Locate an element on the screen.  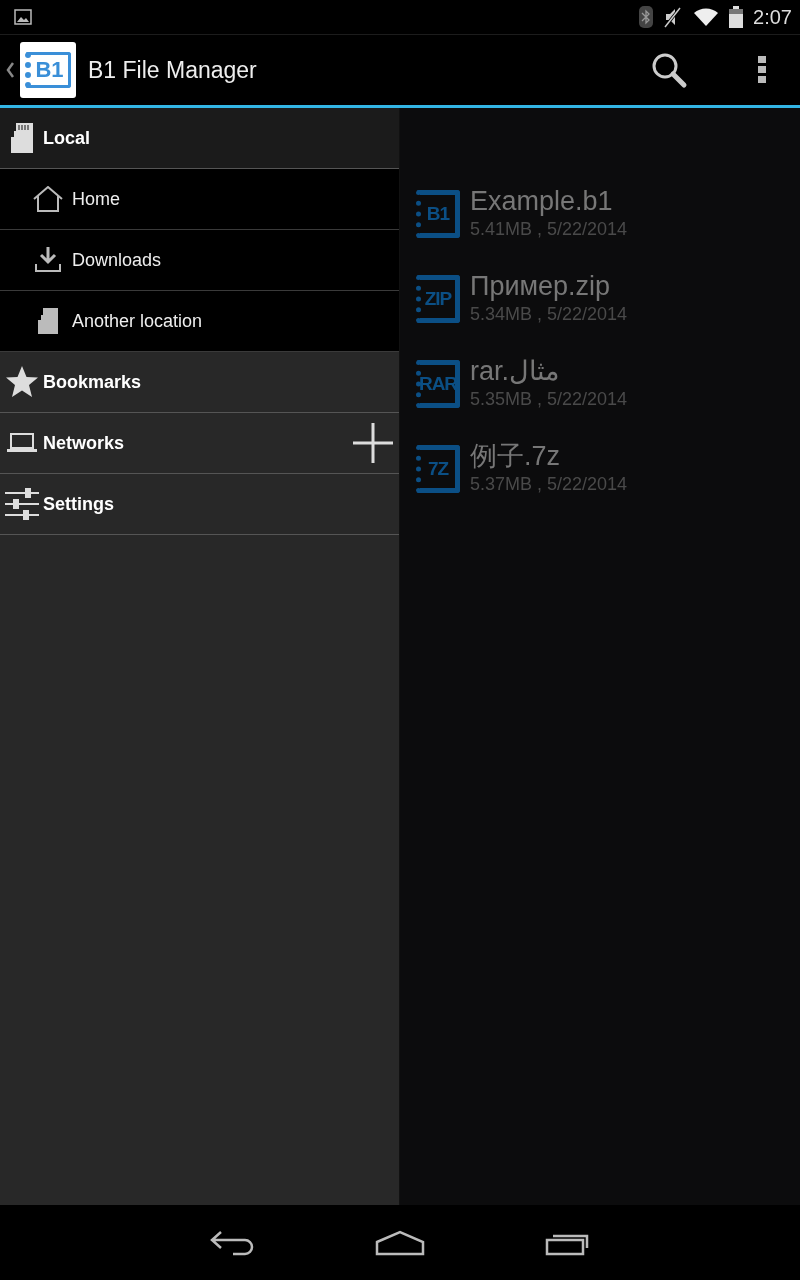
drawer-item: Another location is located at coordinates (199, 321).